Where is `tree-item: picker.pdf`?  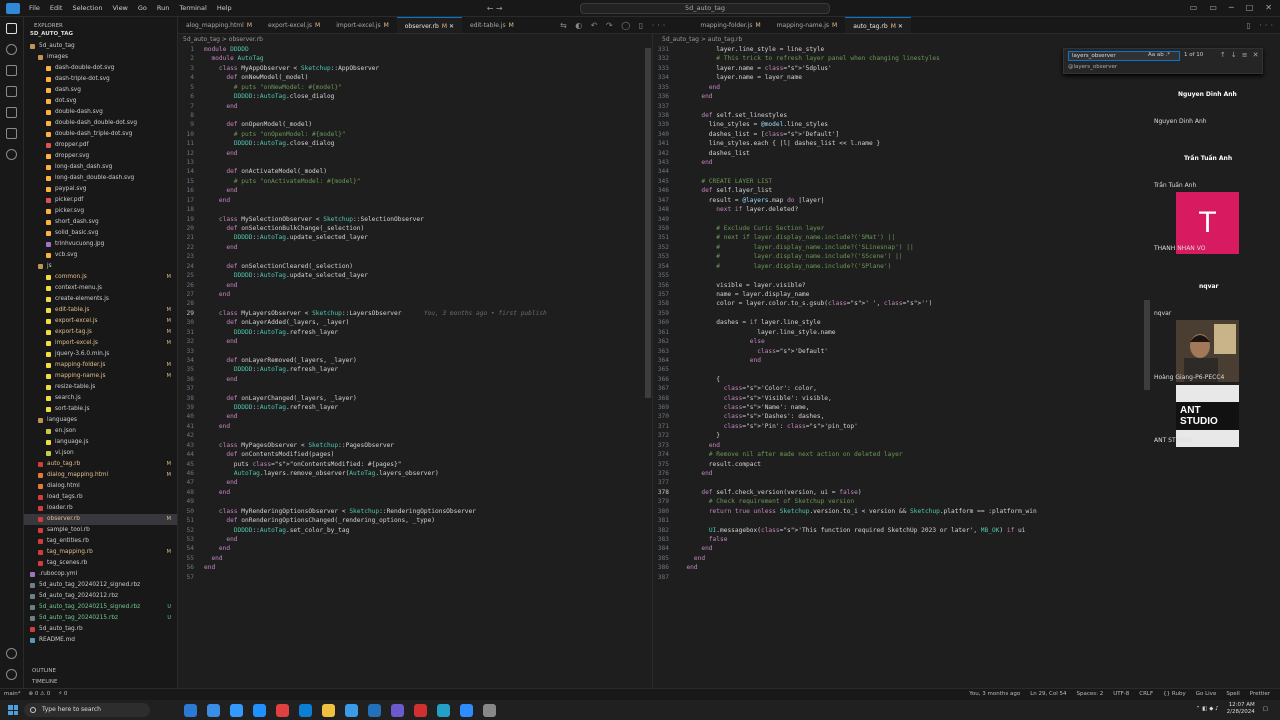 tree-item: picker.pdf is located at coordinates (100, 200).